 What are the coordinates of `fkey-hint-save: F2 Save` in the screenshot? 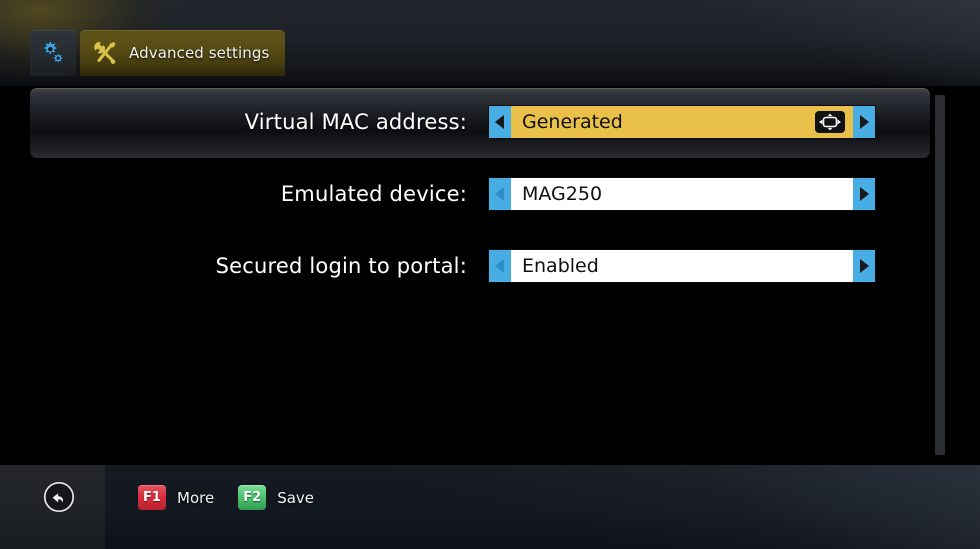 It's located at (276, 497).